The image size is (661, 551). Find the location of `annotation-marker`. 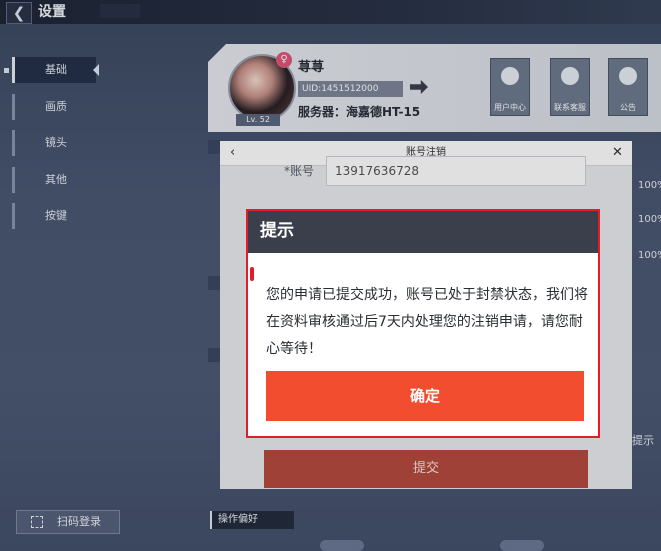

annotation-marker is located at coordinates (252, 274).